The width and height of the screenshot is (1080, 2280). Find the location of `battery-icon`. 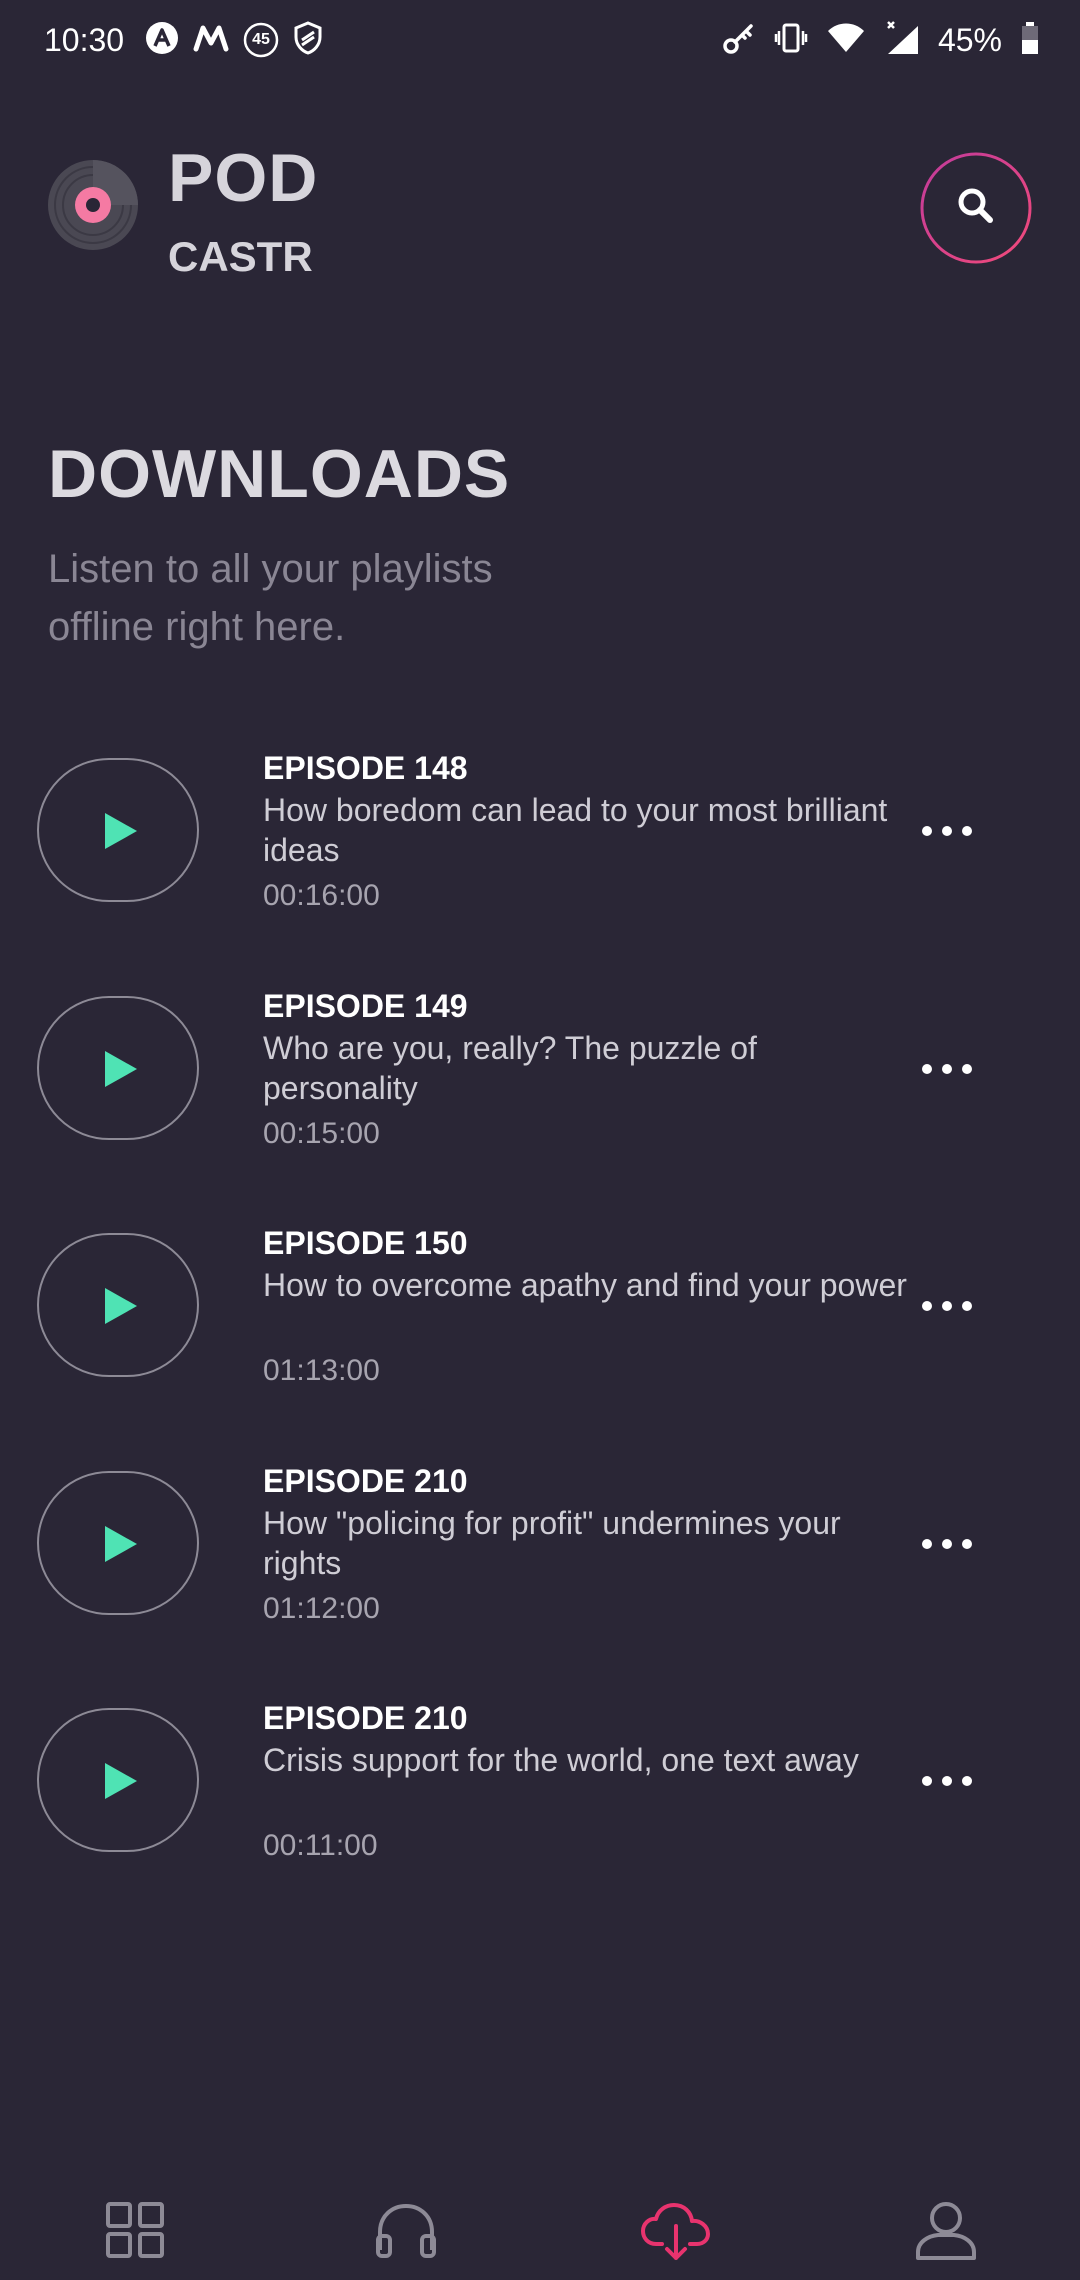

battery-icon is located at coordinates (1030, 40).